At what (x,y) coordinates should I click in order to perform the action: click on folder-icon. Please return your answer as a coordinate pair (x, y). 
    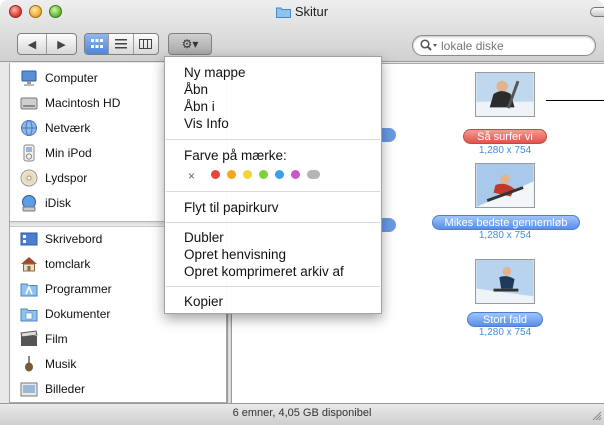
    Looking at the image, I should click on (283, 12).